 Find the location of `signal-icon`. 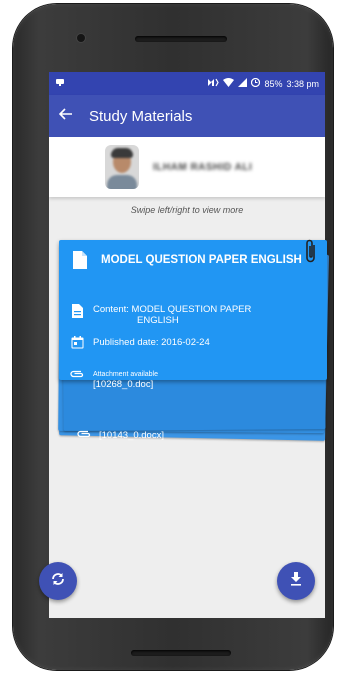

signal-icon is located at coordinates (243, 83).